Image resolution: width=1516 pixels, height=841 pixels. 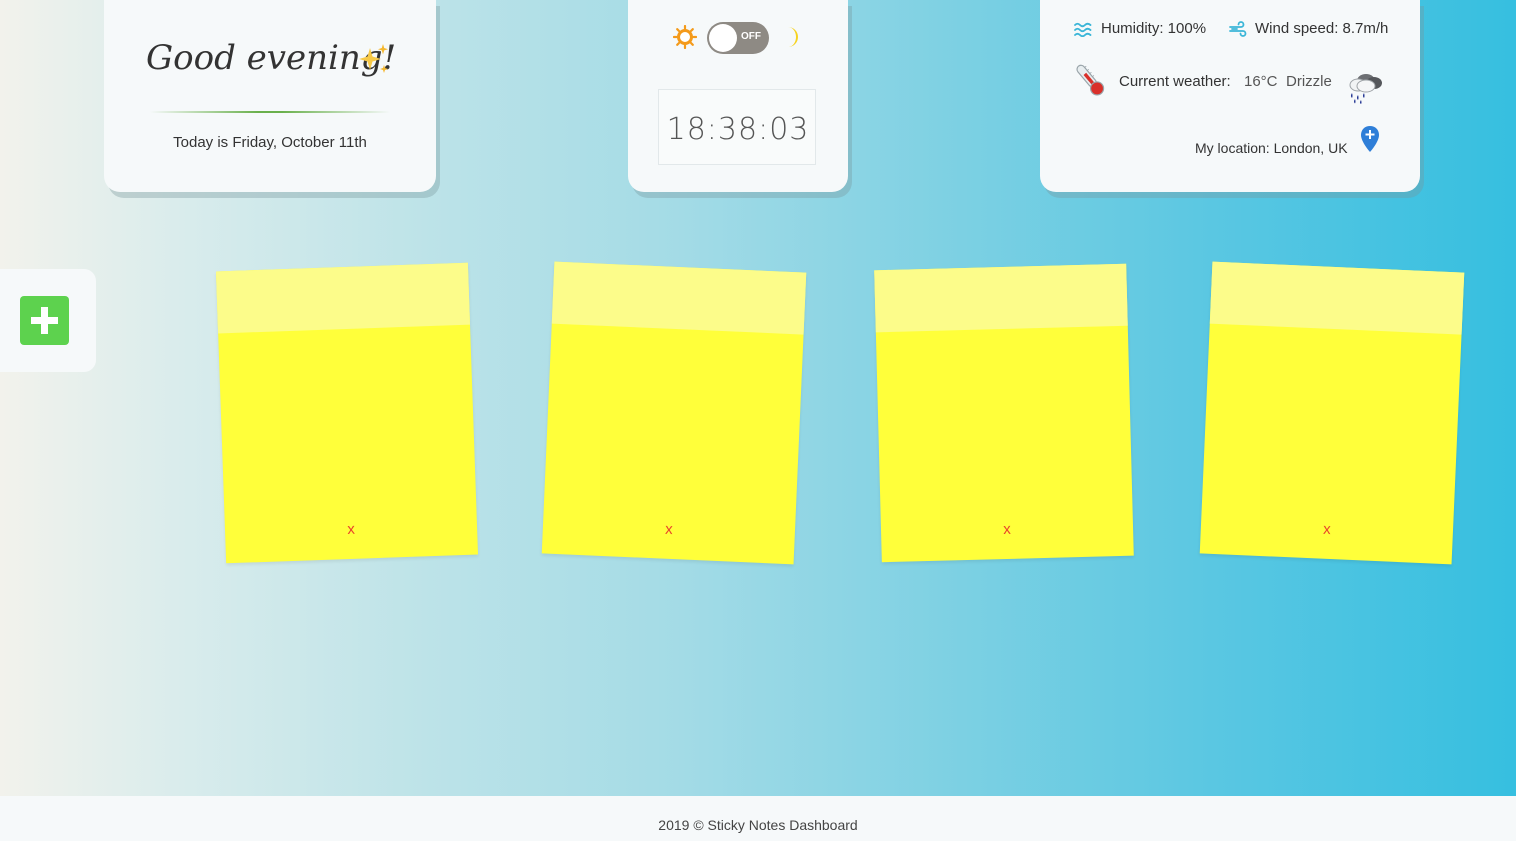 What do you see at coordinates (738, 38) in the screenshot?
I see `theme-toggle: OFF` at bounding box center [738, 38].